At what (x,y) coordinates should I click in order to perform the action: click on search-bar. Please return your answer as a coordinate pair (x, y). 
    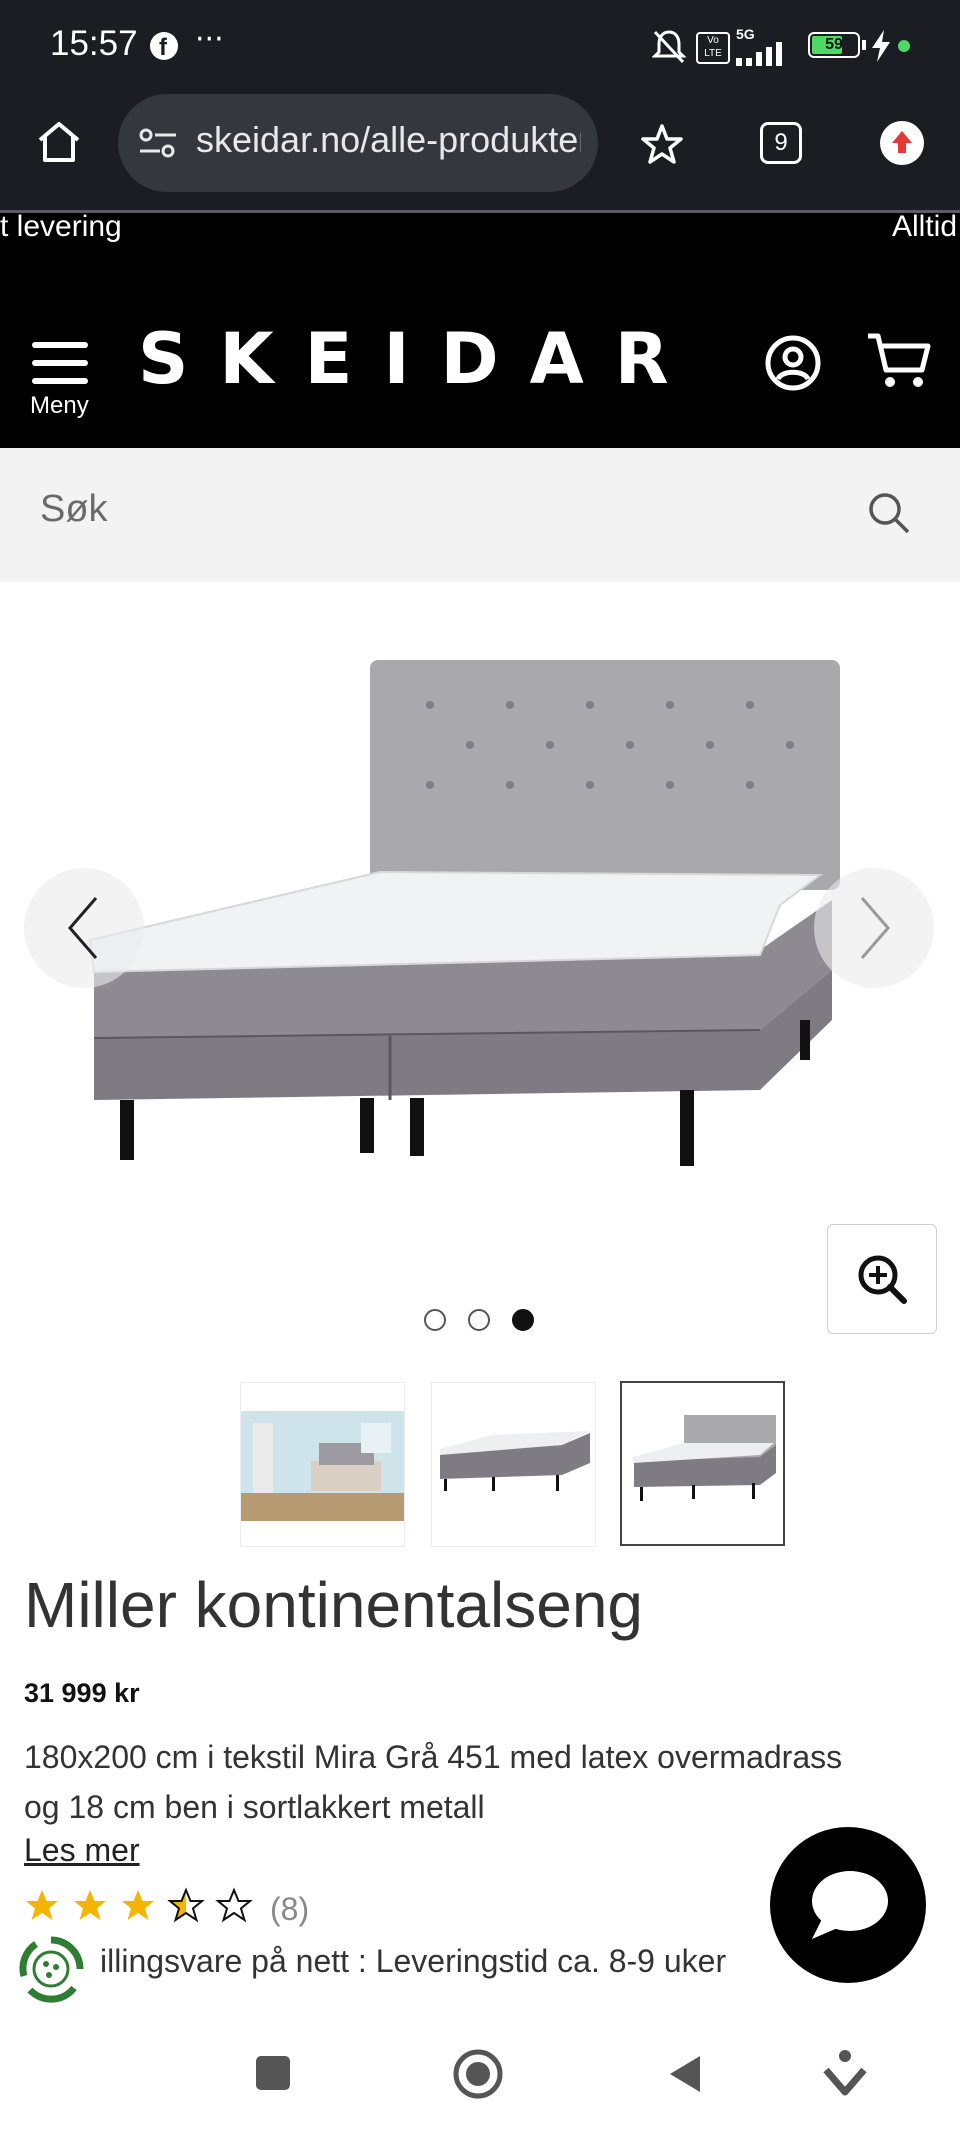
    Looking at the image, I should click on (480, 515).